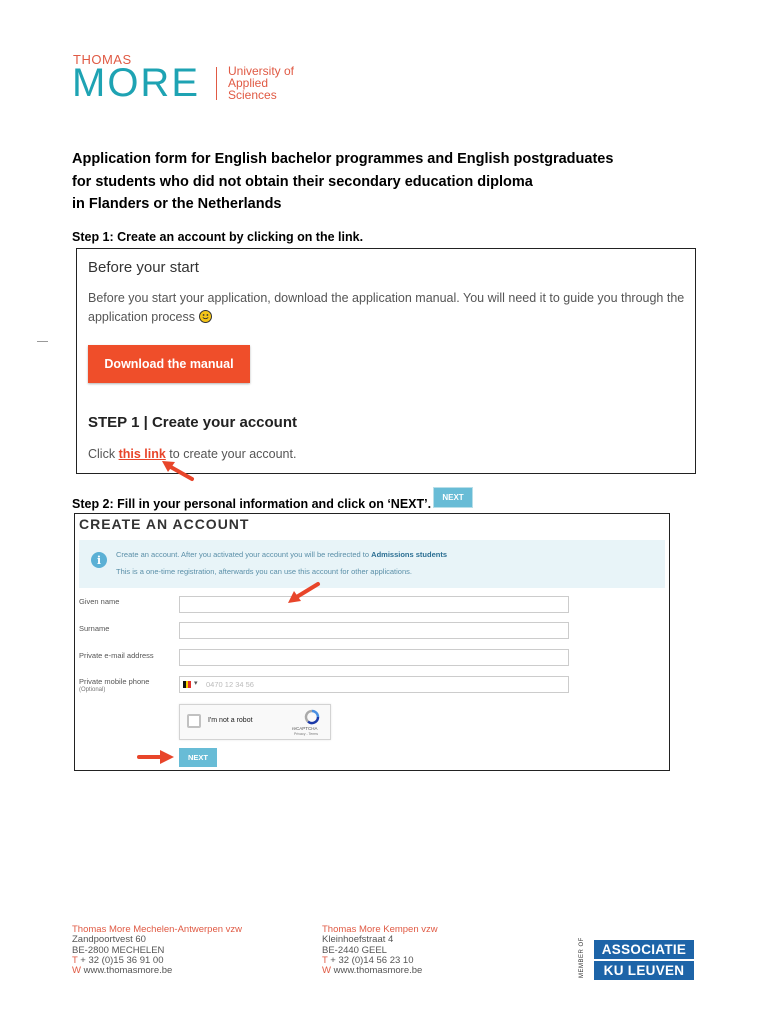 The width and height of the screenshot is (768, 1024). What do you see at coordinates (187, 684) in the screenshot?
I see `belgium-flag-icon` at bounding box center [187, 684].